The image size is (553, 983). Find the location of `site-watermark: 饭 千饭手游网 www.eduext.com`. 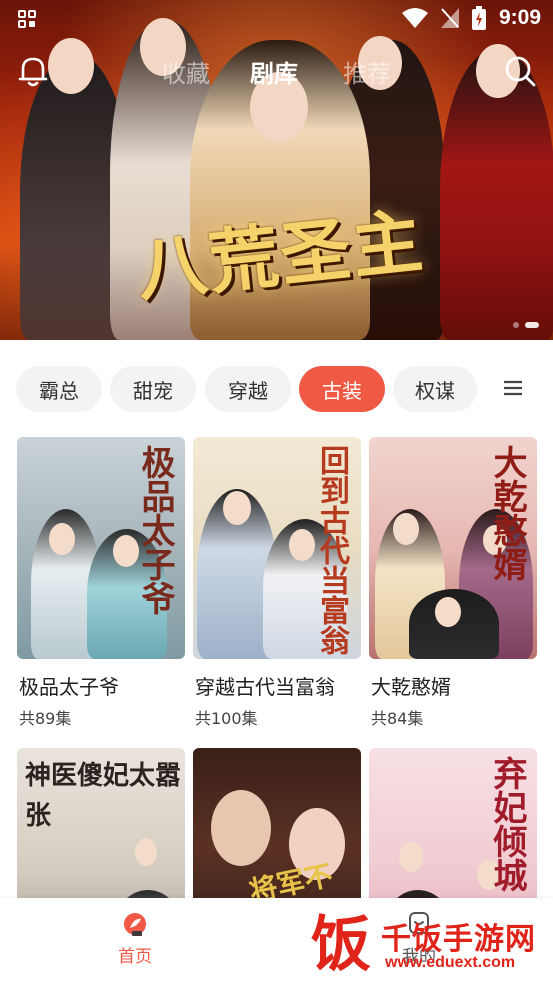

site-watermark: 饭 千饭手游网 www.eduext.com is located at coordinates (429, 945).